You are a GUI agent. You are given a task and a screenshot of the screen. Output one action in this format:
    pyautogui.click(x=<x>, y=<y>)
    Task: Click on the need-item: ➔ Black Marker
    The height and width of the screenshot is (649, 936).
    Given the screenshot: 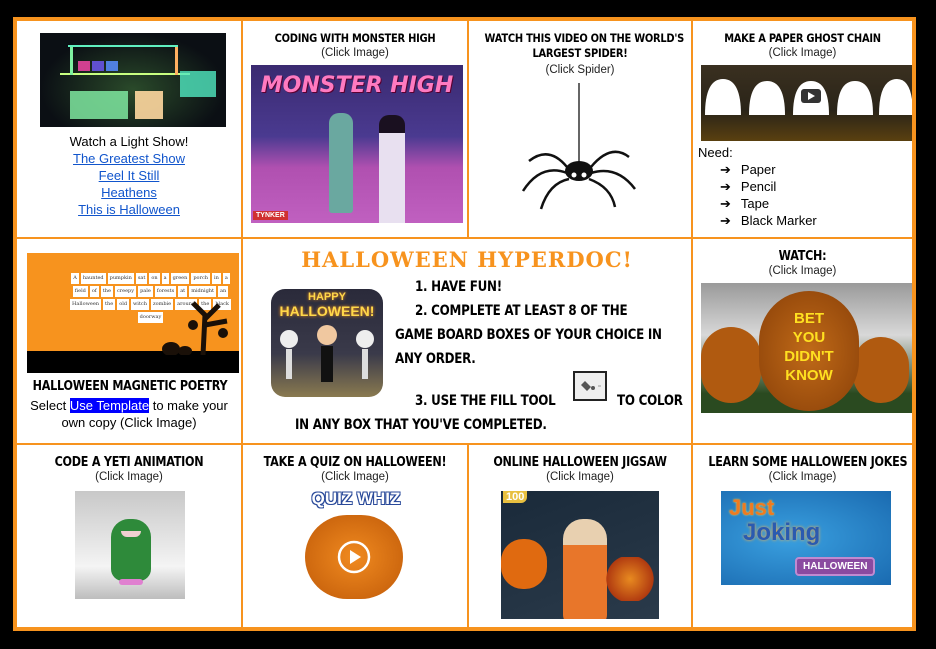 What is the action you would take?
    pyautogui.click(x=768, y=220)
    